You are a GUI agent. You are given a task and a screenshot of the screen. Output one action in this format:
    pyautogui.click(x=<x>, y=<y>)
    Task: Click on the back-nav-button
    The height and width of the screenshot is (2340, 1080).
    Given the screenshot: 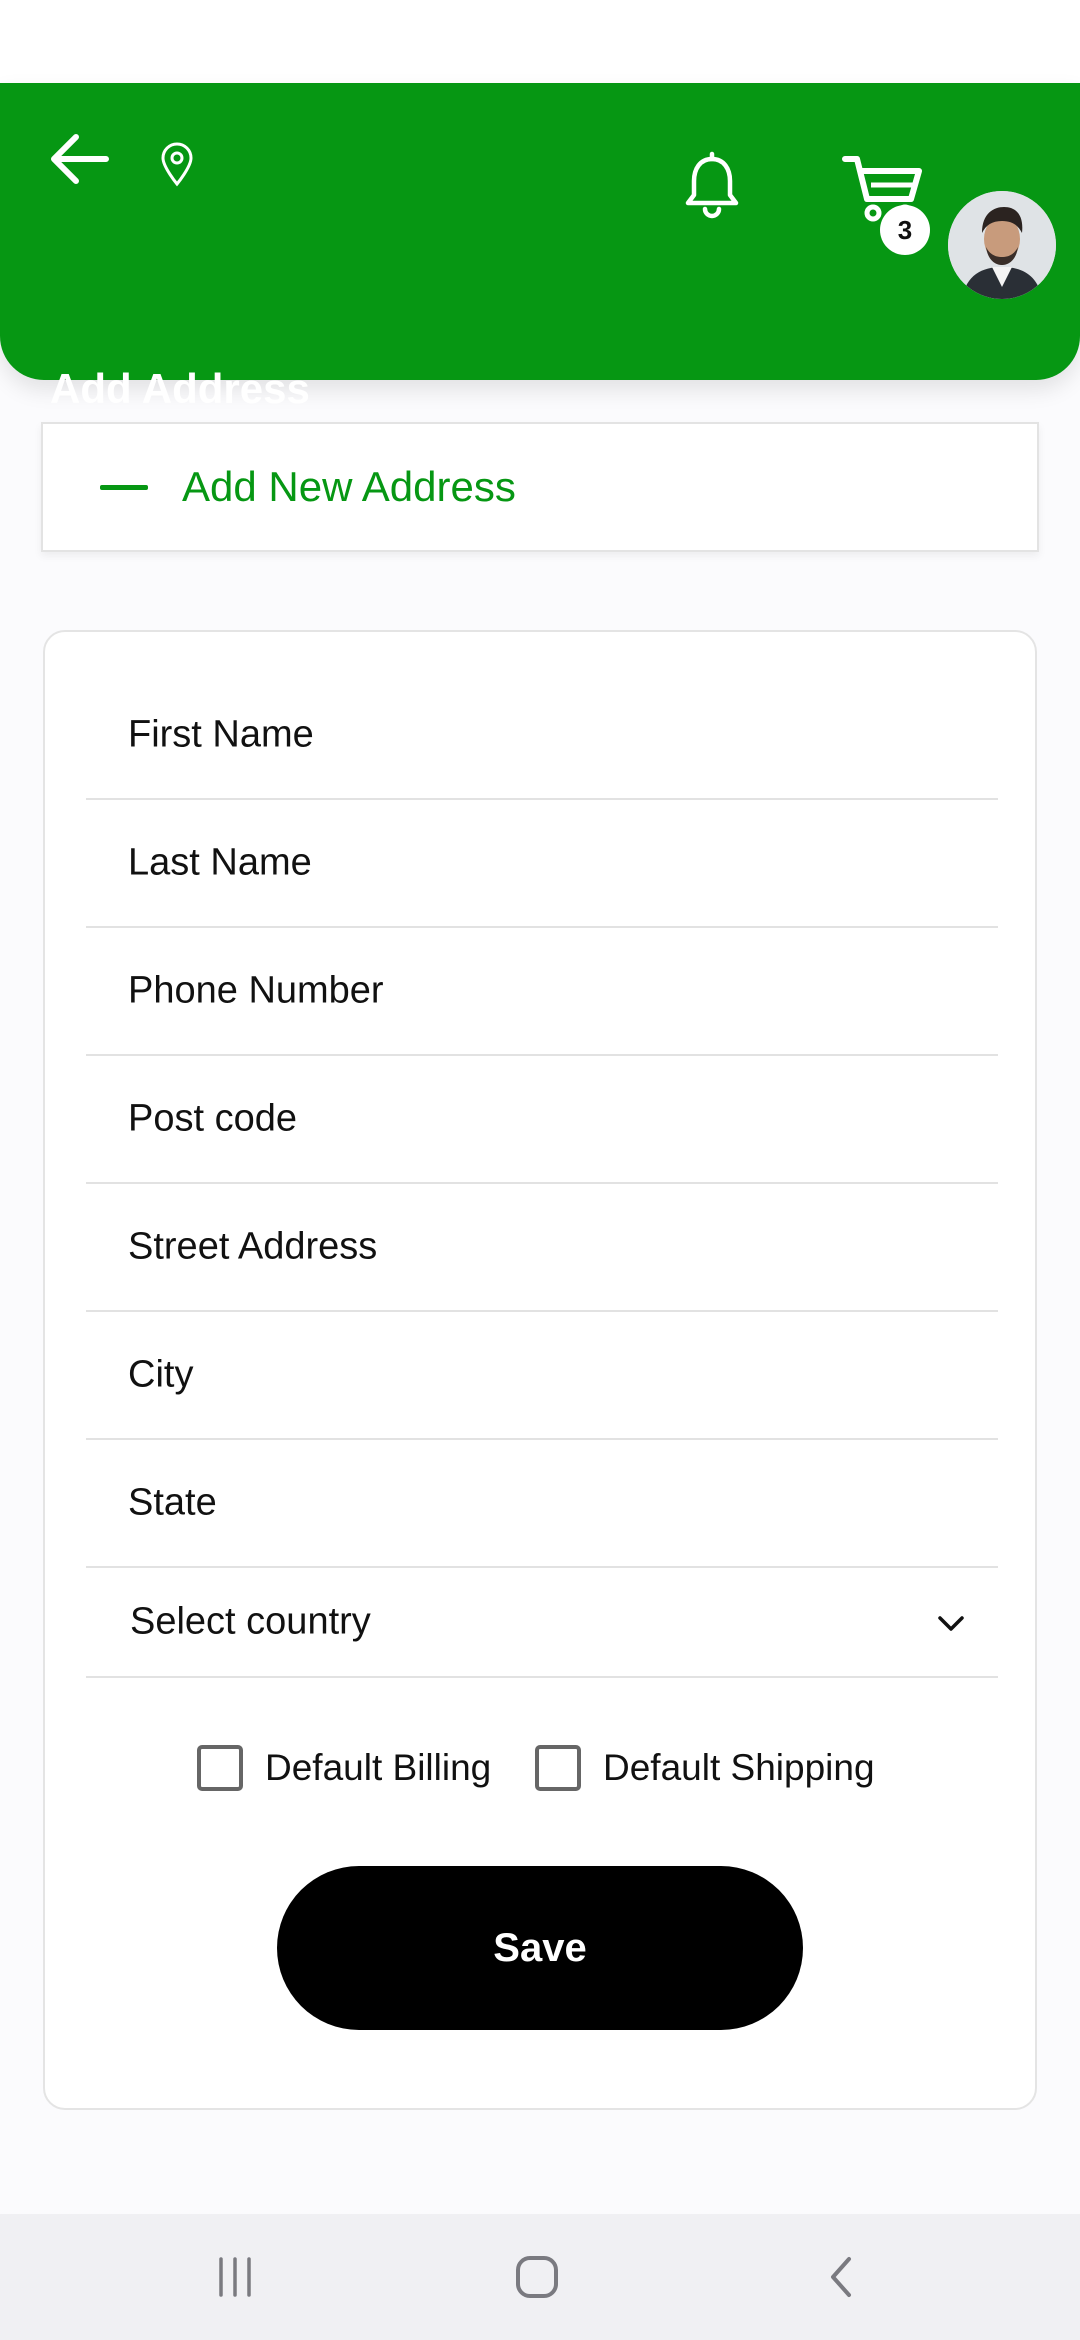 What is the action you would take?
    pyautogui.click(x=841, y=2277)
    